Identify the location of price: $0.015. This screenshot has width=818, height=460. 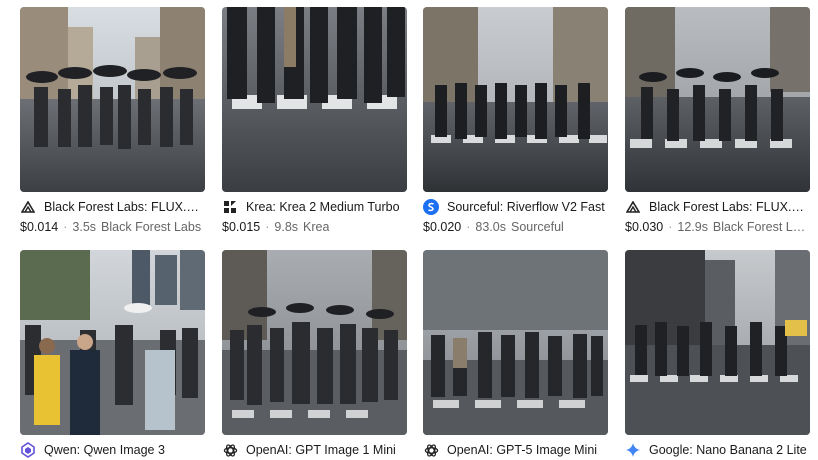
(241, 227).